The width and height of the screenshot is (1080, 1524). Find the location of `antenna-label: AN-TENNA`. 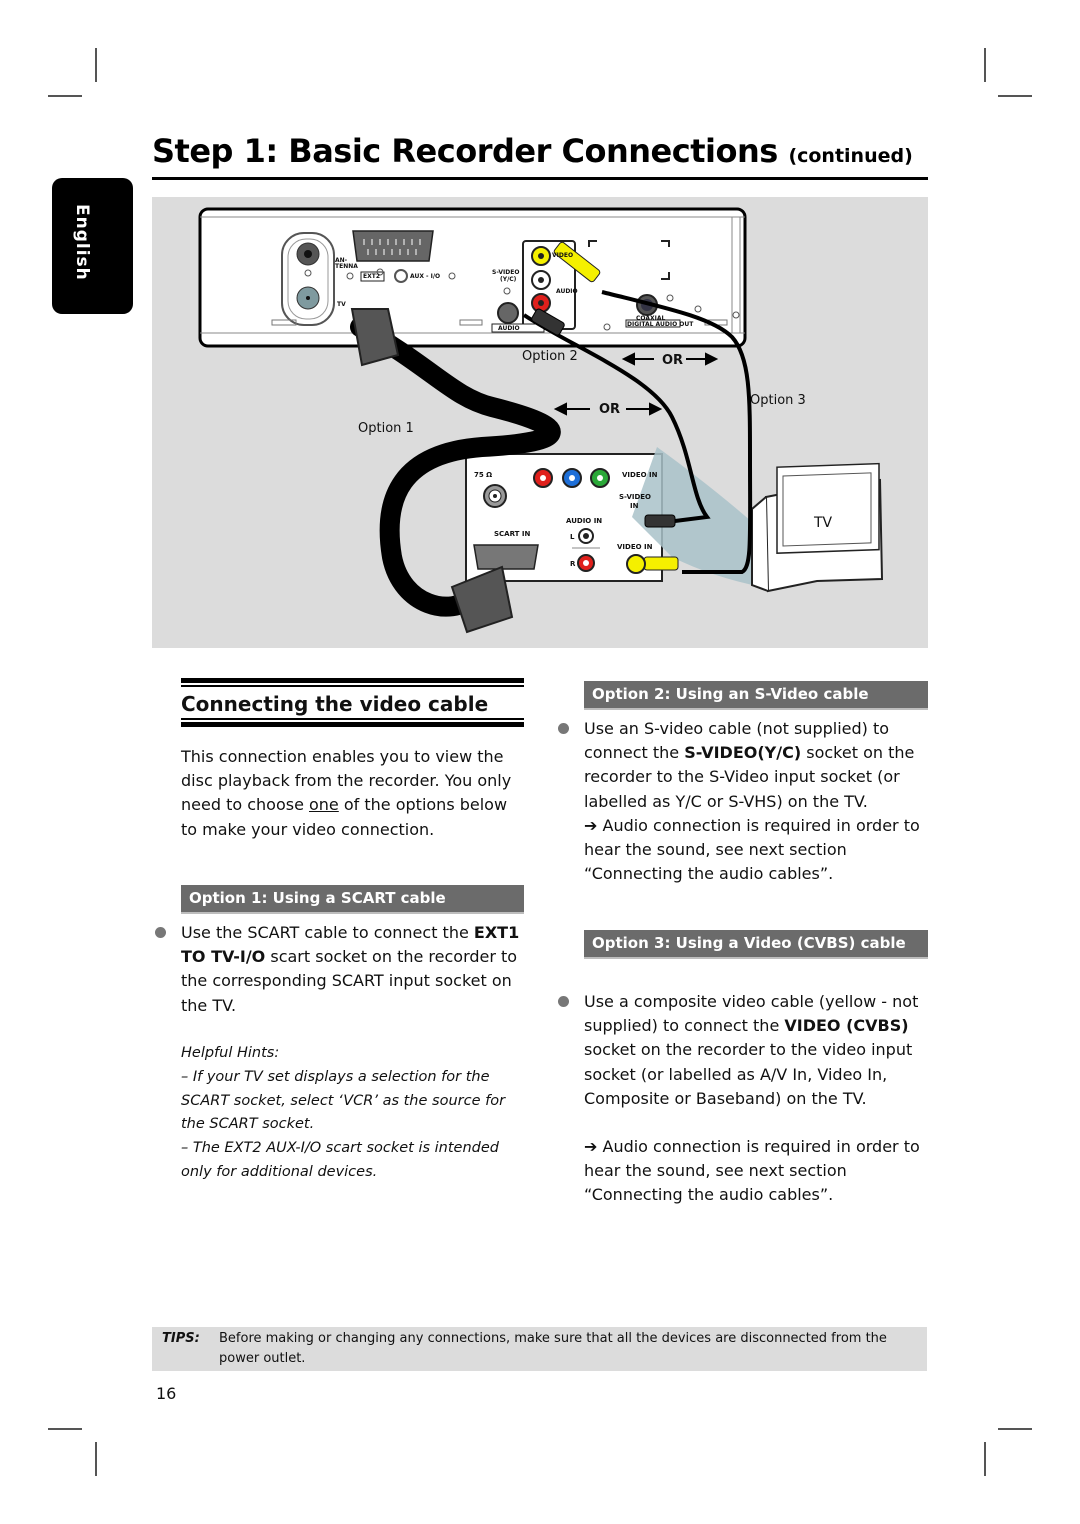

antenna-label: AN-TENNA is located at coordinates (346, 263).